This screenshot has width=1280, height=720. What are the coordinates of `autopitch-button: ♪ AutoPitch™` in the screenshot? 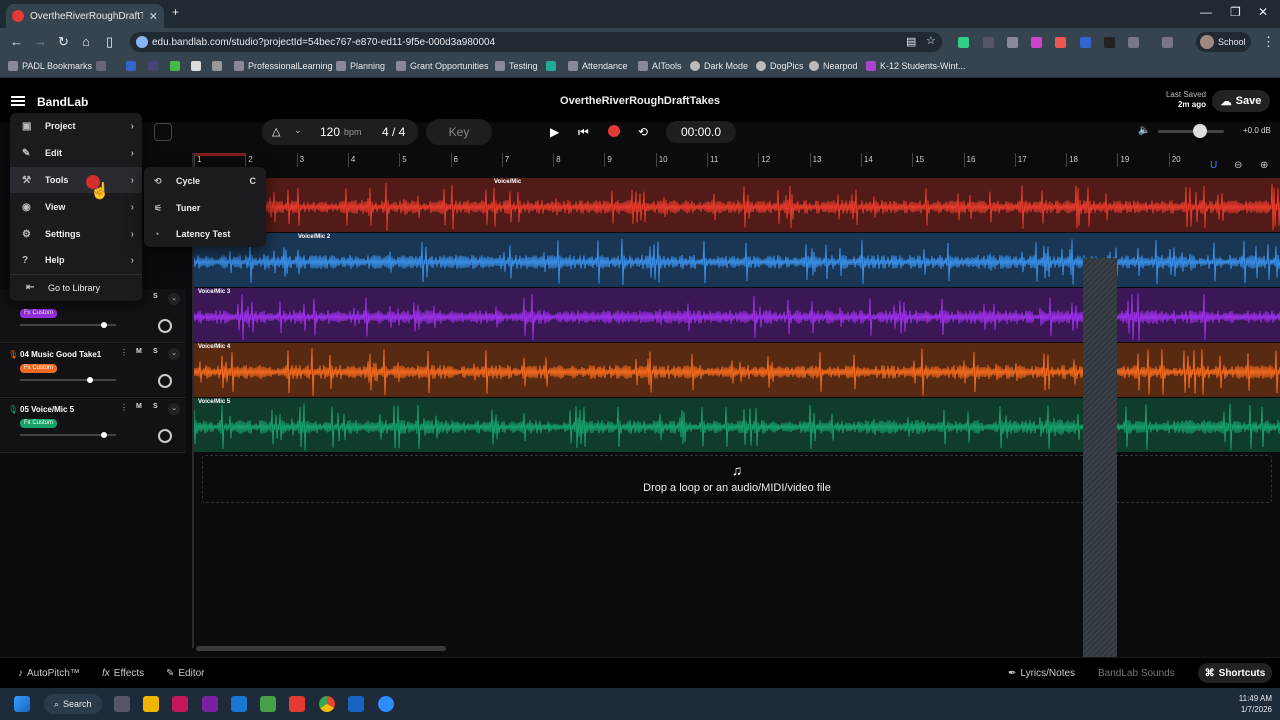 It's located at (49, 673).